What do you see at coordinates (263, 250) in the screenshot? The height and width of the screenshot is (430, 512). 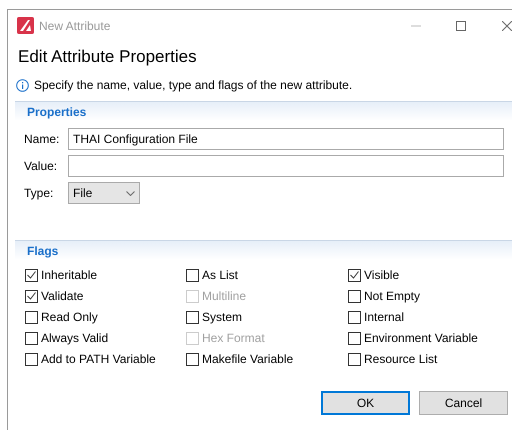 I see `section-header: Flags` at bounding box center [263, 250].